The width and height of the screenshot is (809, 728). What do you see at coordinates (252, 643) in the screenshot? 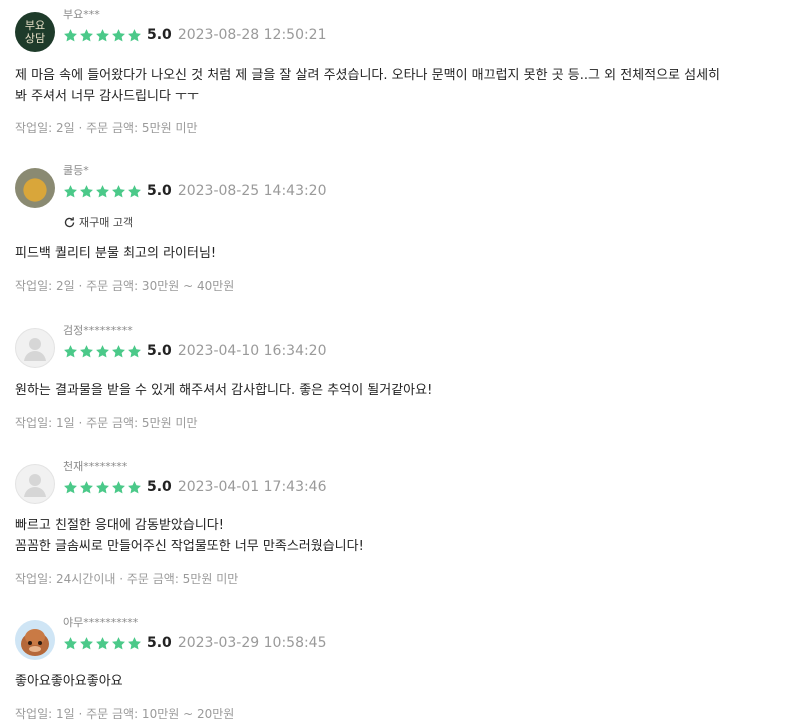
I see `review-date: 2023-03-29 10:58:45` at bounding box center [252, 643].